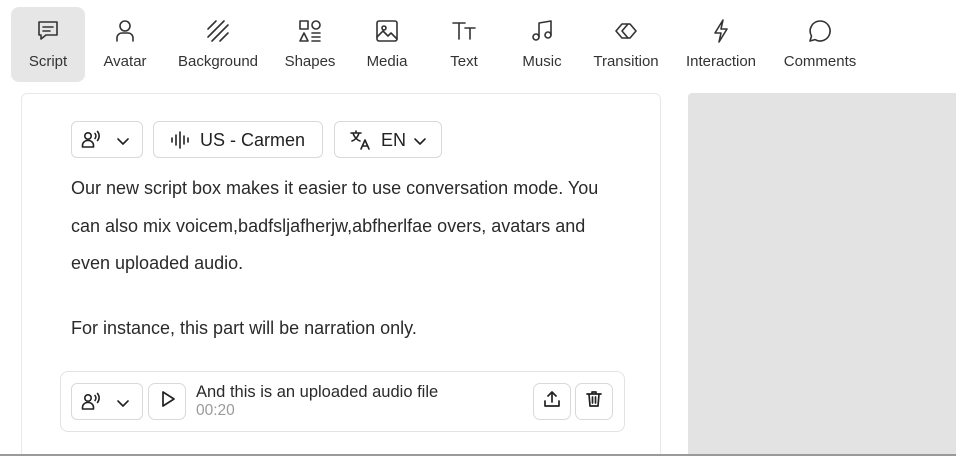 The height and width of the screenshot is (456, 956). Describe the element at coordinates (317, 392) in the screenshot. I see `audio-title: And this is an uploaded audio file` at that location.